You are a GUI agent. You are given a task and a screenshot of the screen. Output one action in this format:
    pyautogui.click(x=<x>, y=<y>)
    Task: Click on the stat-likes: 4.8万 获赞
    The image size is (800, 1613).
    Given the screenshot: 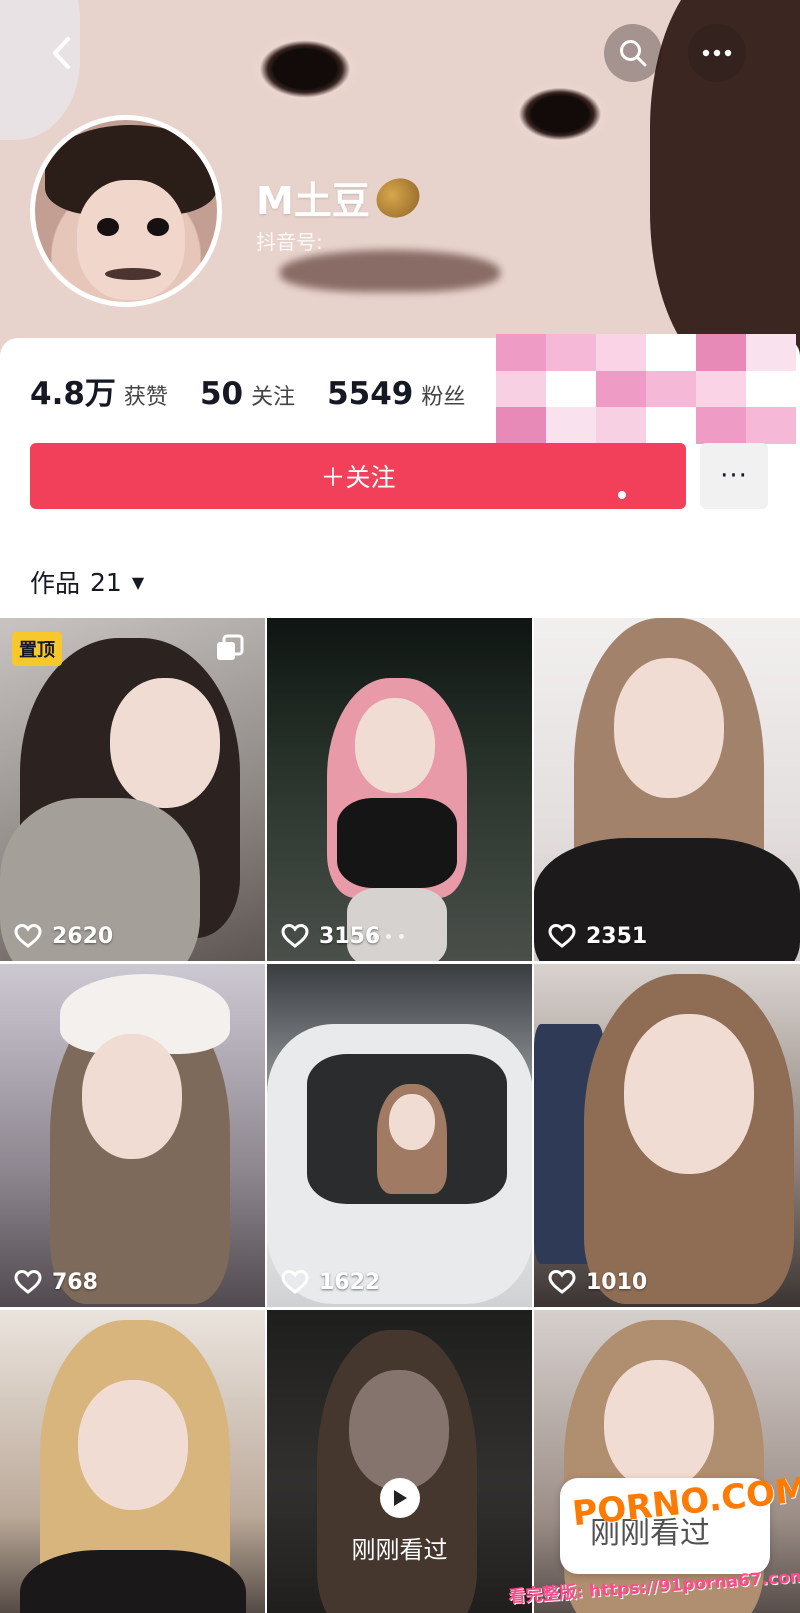 What is the action you would take?
    pyautogui.click(x=99, y=390)
    